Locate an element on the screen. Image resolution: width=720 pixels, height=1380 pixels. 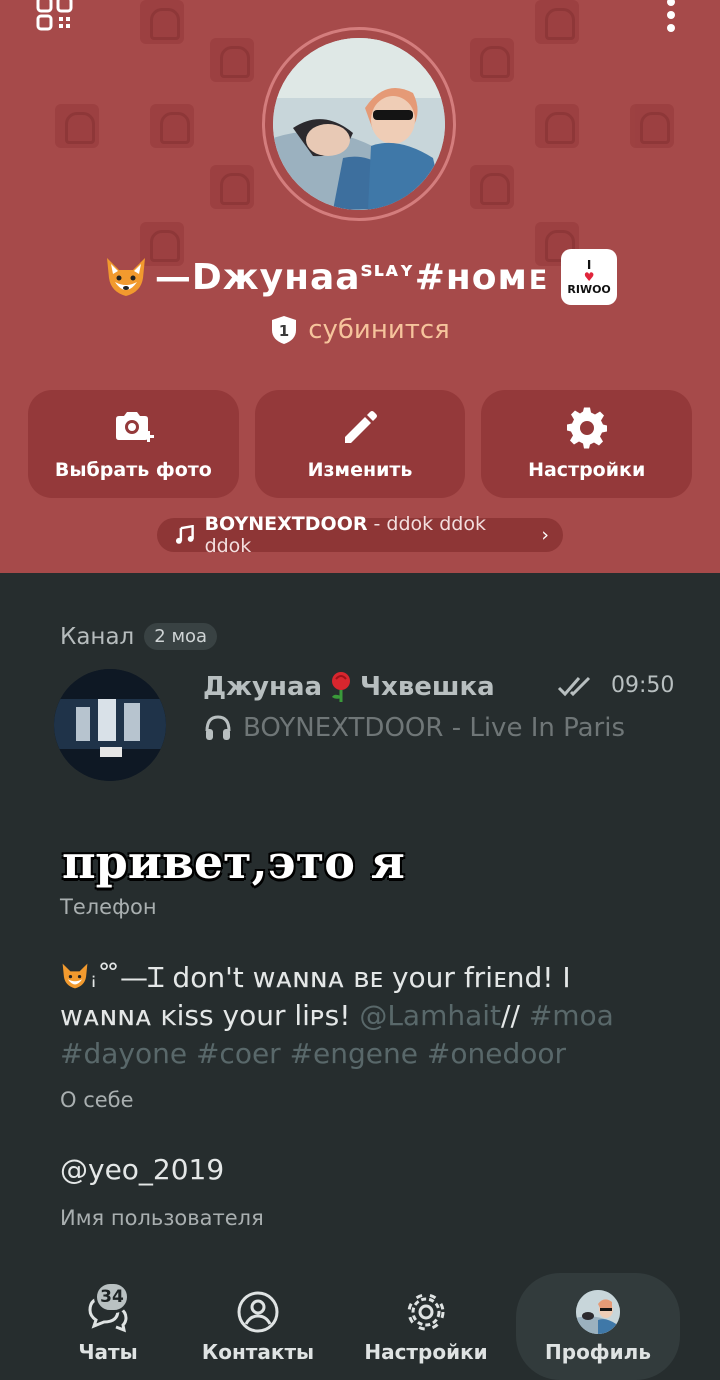
channel-time: 09:50 is located at coordinates (643, 685).